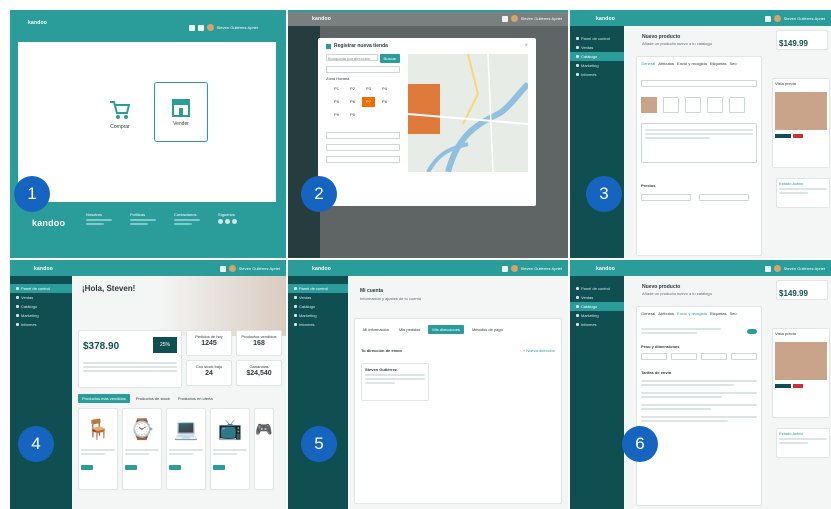 The height and width of the screenshot is (509, 831). I want to click on slot-cell: P4, so click(384, 89).